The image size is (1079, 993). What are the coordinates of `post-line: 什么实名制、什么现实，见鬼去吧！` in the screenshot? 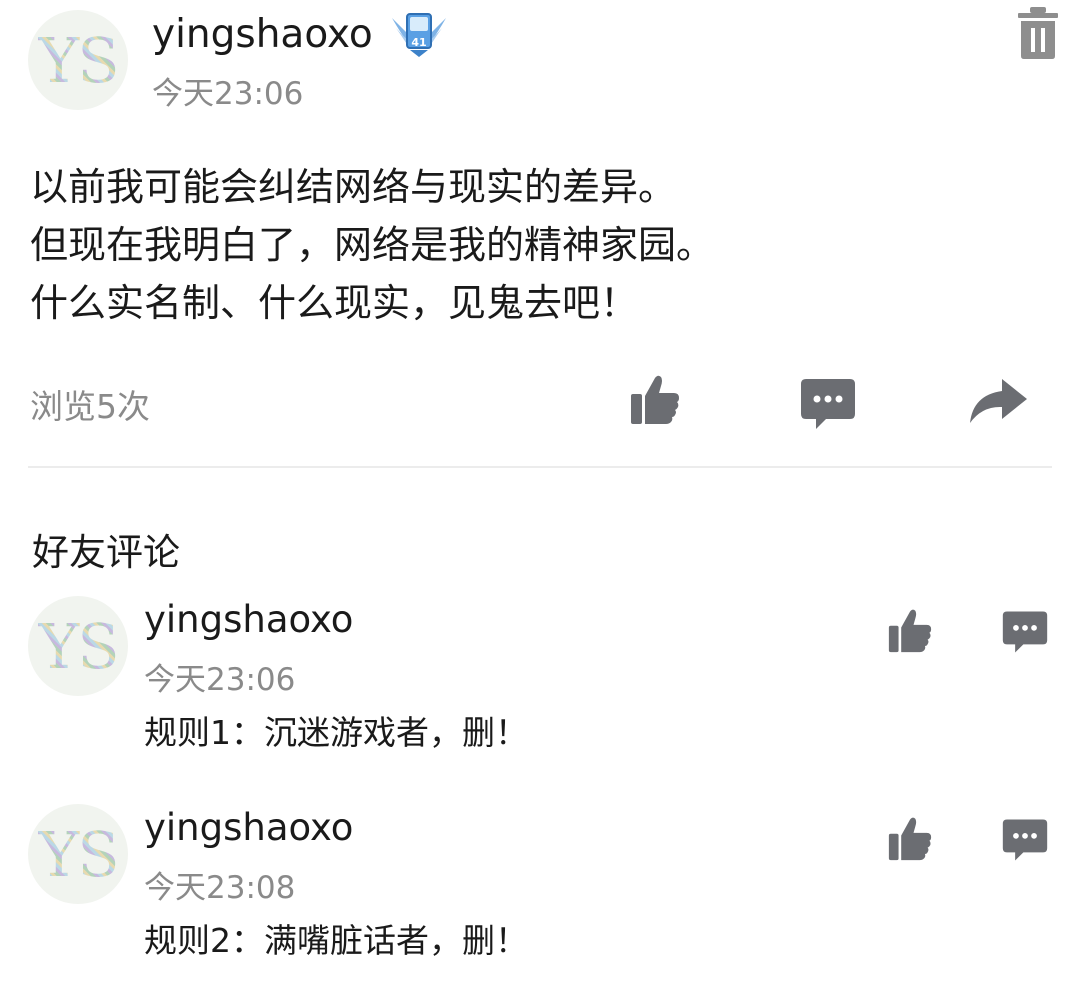 It's located at (334, 303).